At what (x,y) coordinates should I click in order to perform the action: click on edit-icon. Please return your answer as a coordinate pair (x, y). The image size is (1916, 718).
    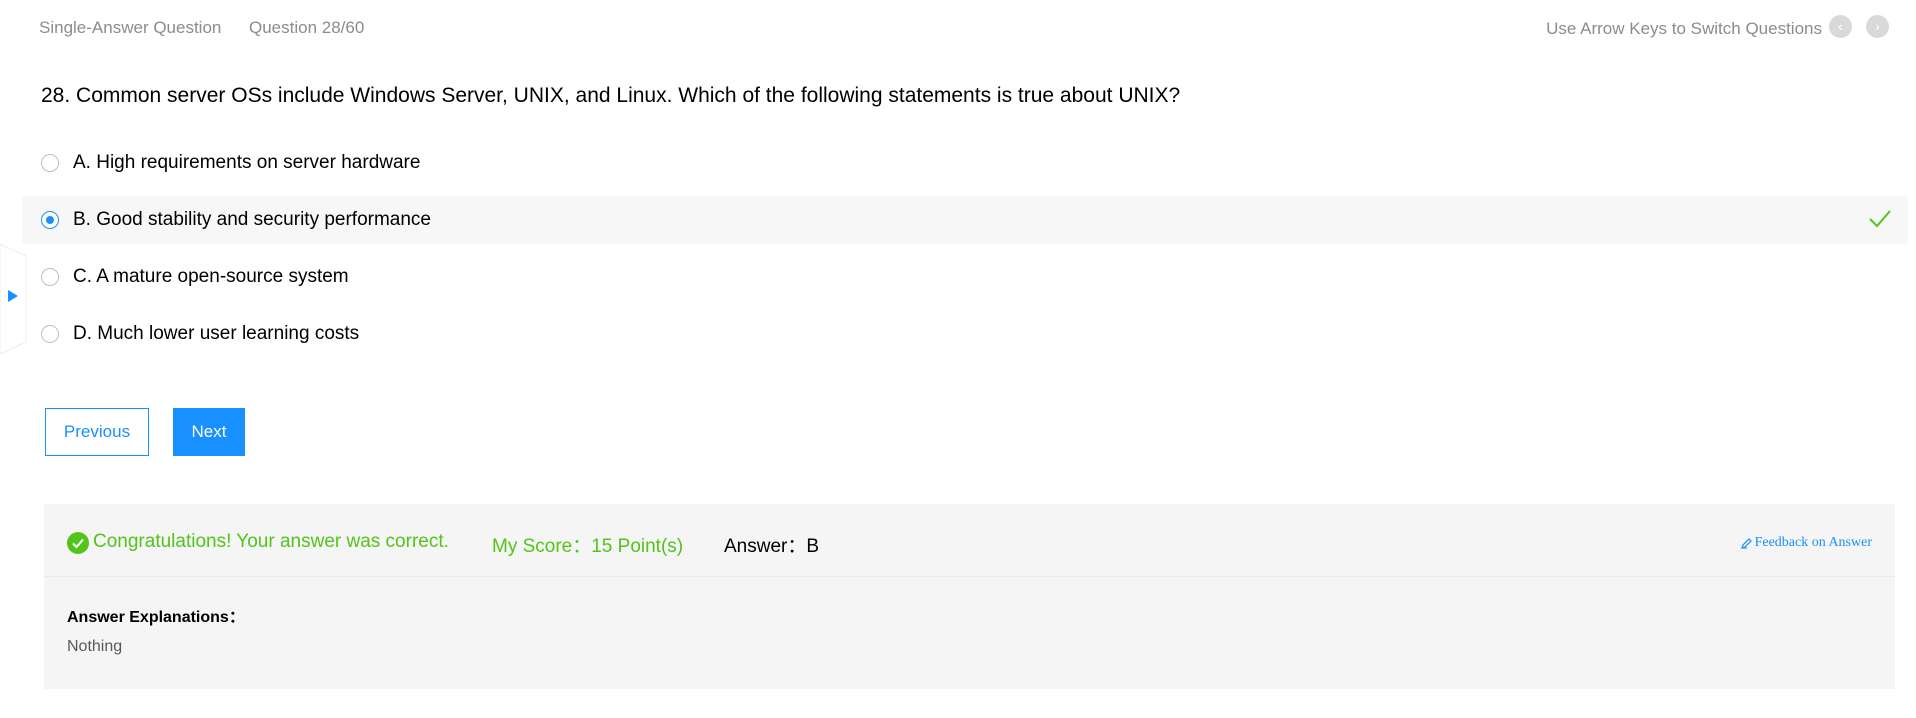
    Looking at the image, I should click on (1746, 543).